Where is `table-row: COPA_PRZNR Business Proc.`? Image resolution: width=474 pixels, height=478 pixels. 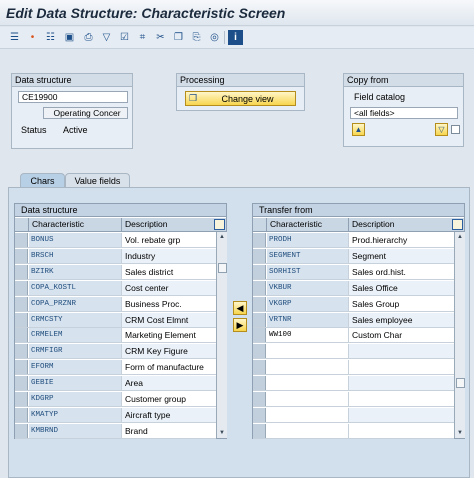 table-row: COPA_PRZNR Business Proc. is located at coordinates (115, 304).